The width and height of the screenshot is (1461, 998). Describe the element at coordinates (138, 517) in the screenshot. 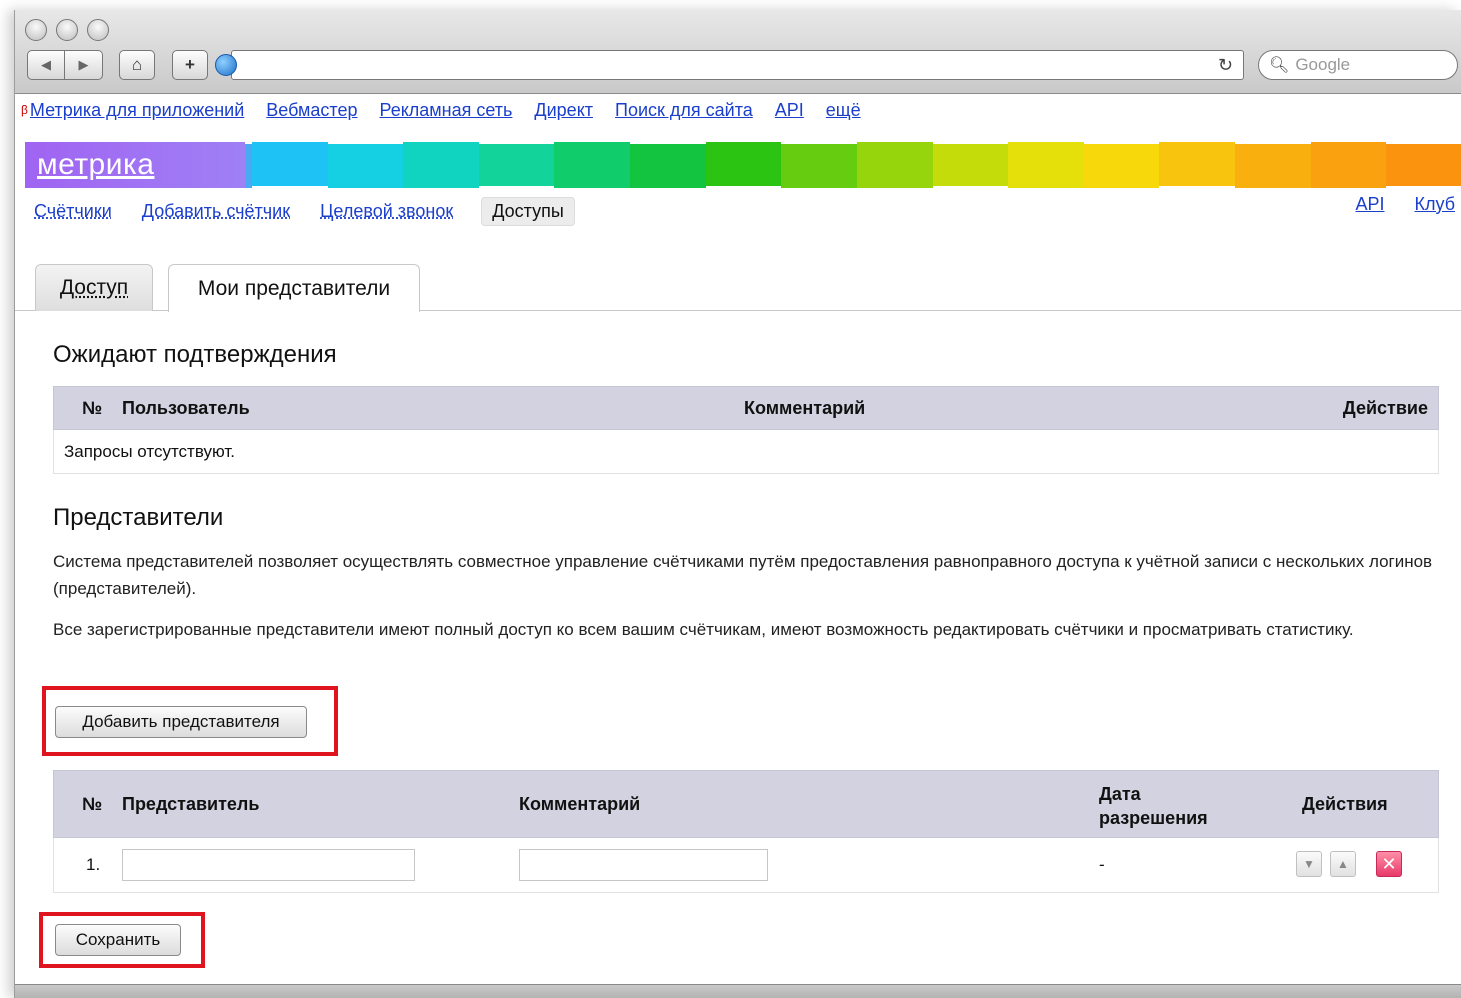

I see `reps-title: Представители` at that location.